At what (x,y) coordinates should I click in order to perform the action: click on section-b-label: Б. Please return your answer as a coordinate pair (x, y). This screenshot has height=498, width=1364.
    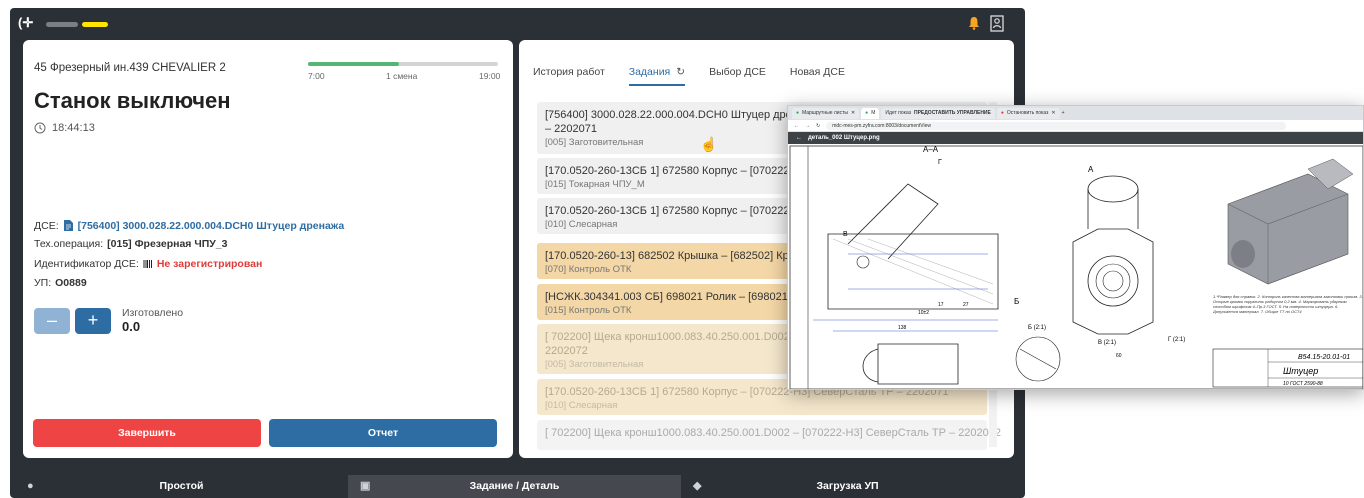
    Looking at the image, I should click on (1016, 301).